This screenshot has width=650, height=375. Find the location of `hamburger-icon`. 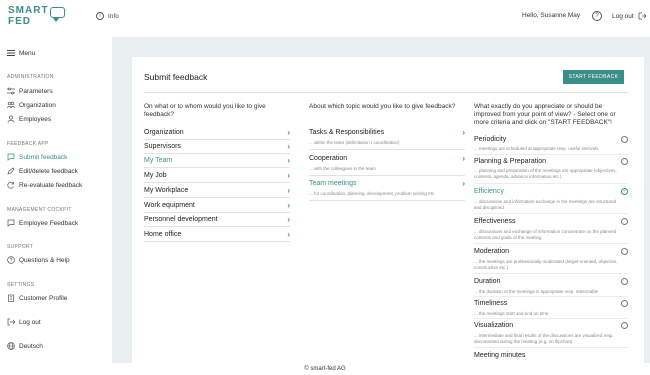

hamburger-icon is located at coordinates (11, 53).